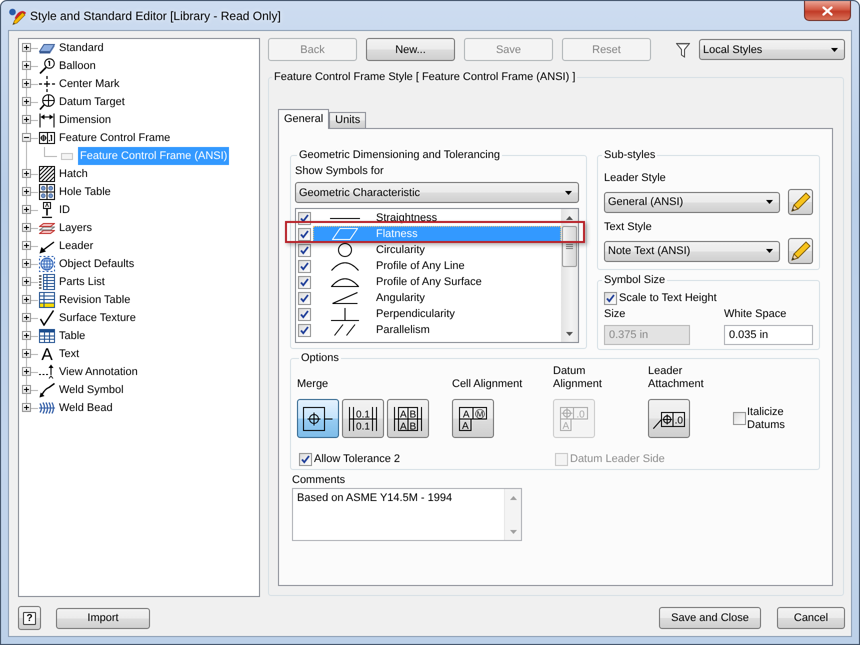  I want to click on symbol-item: Straightness, so click(437, 218).